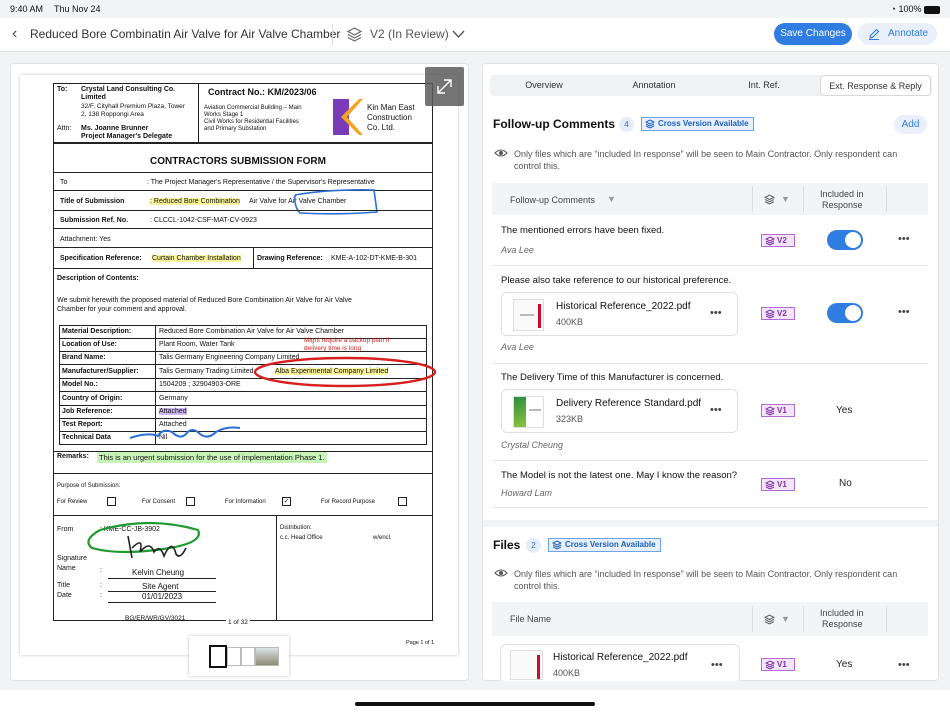 The width and height of the screenshot is (950, 712). Describe the element at coordinates (89, 486) in the screenshot. I see `purpose-label: Purpose of Submission:` at that location.